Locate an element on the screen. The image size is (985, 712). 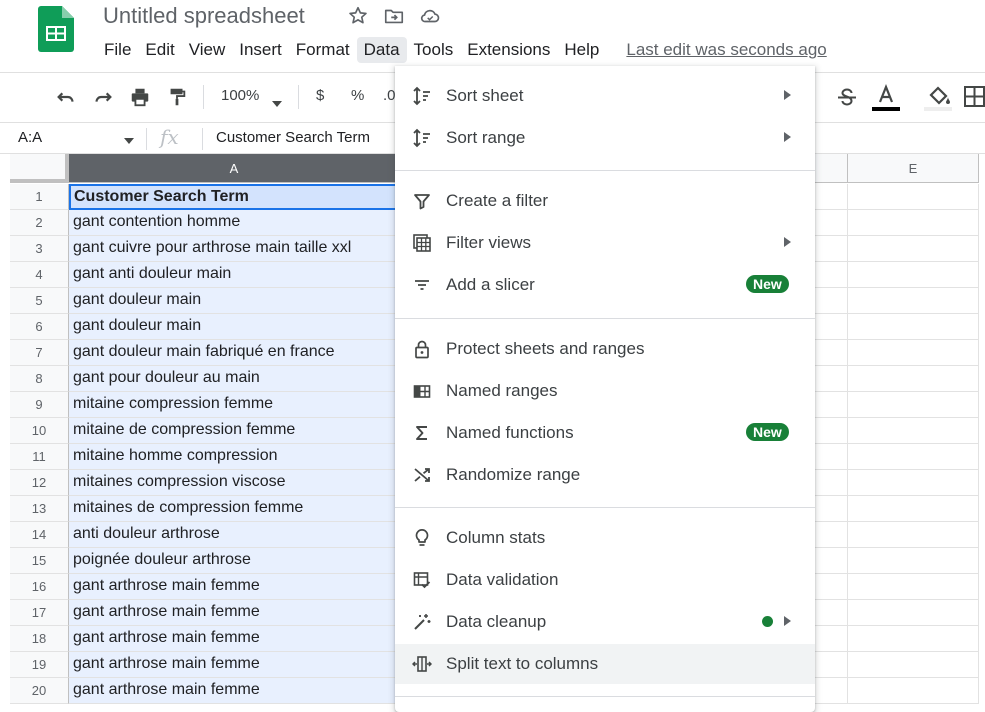
menu-item-data-validation: Data validation is located at coordinates (605, 580).